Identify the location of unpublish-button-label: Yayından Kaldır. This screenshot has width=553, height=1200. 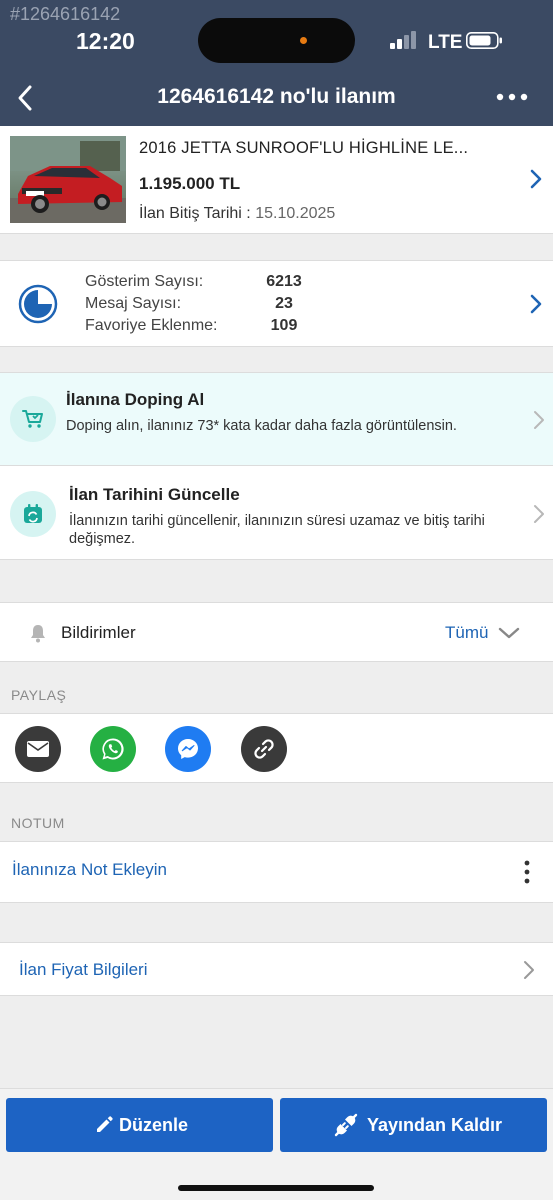
(435, 1125).